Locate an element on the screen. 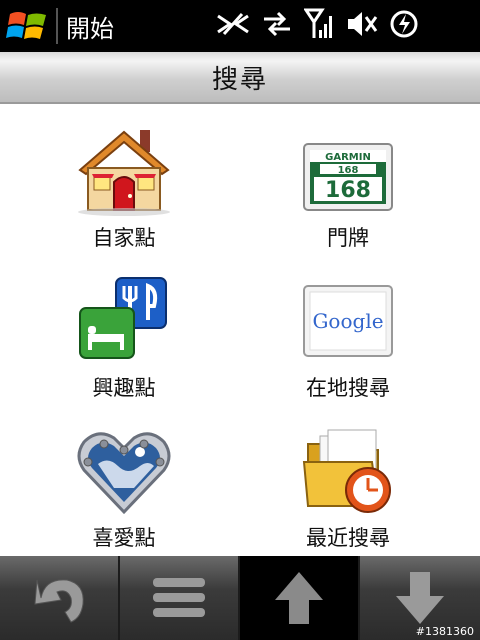 Image resolution: width=480 pixels, height=640 pixels. badge-brand-text: GARMIN is located at coordinates (348, 157).